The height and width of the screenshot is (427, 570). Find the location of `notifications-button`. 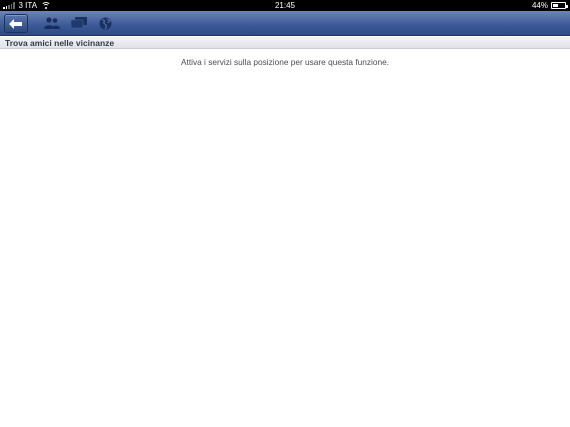

notifications-button is located at coordinates (105, 23).